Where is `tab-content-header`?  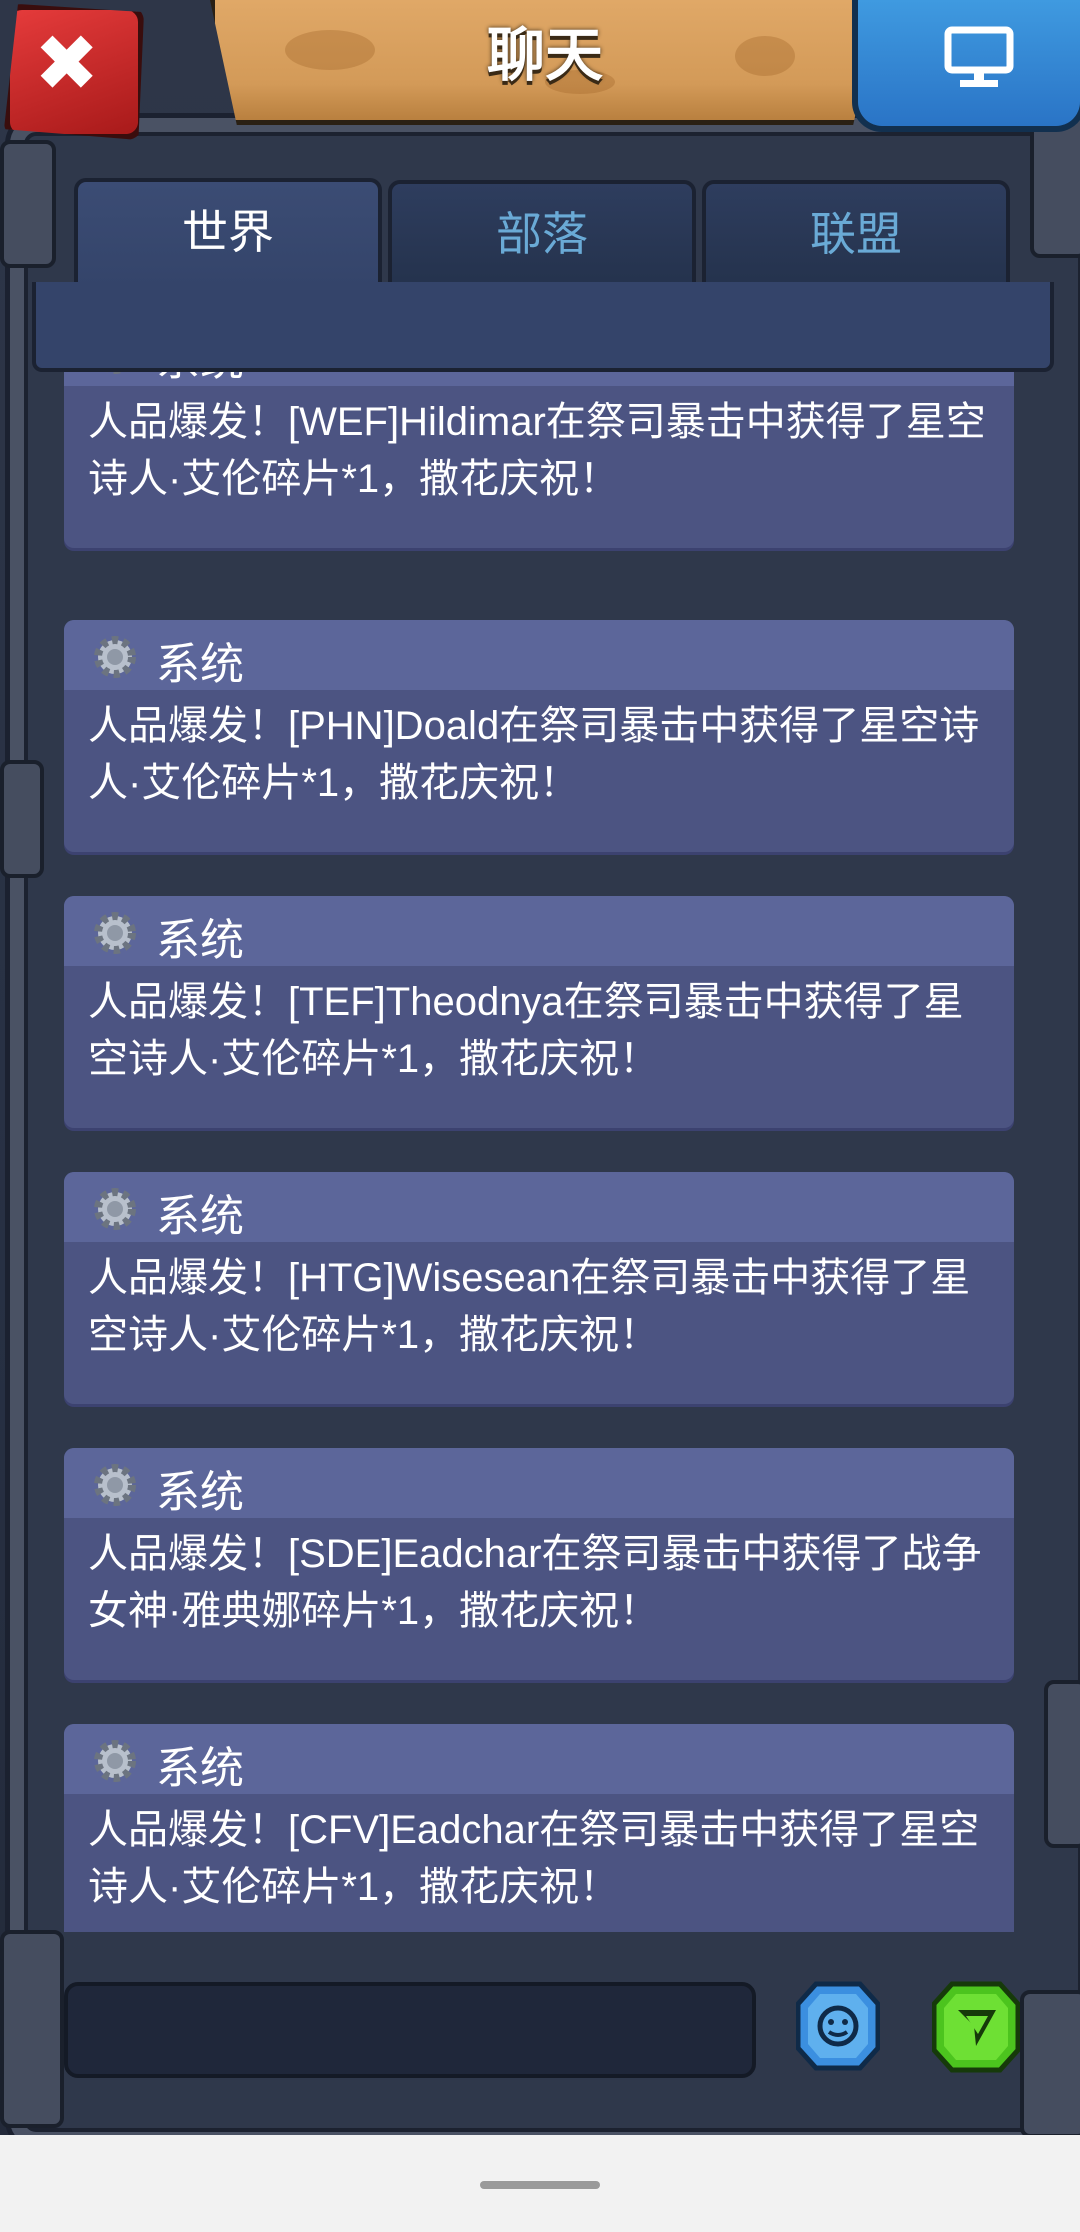 tab-content-header is located at coordinates (543, 327).